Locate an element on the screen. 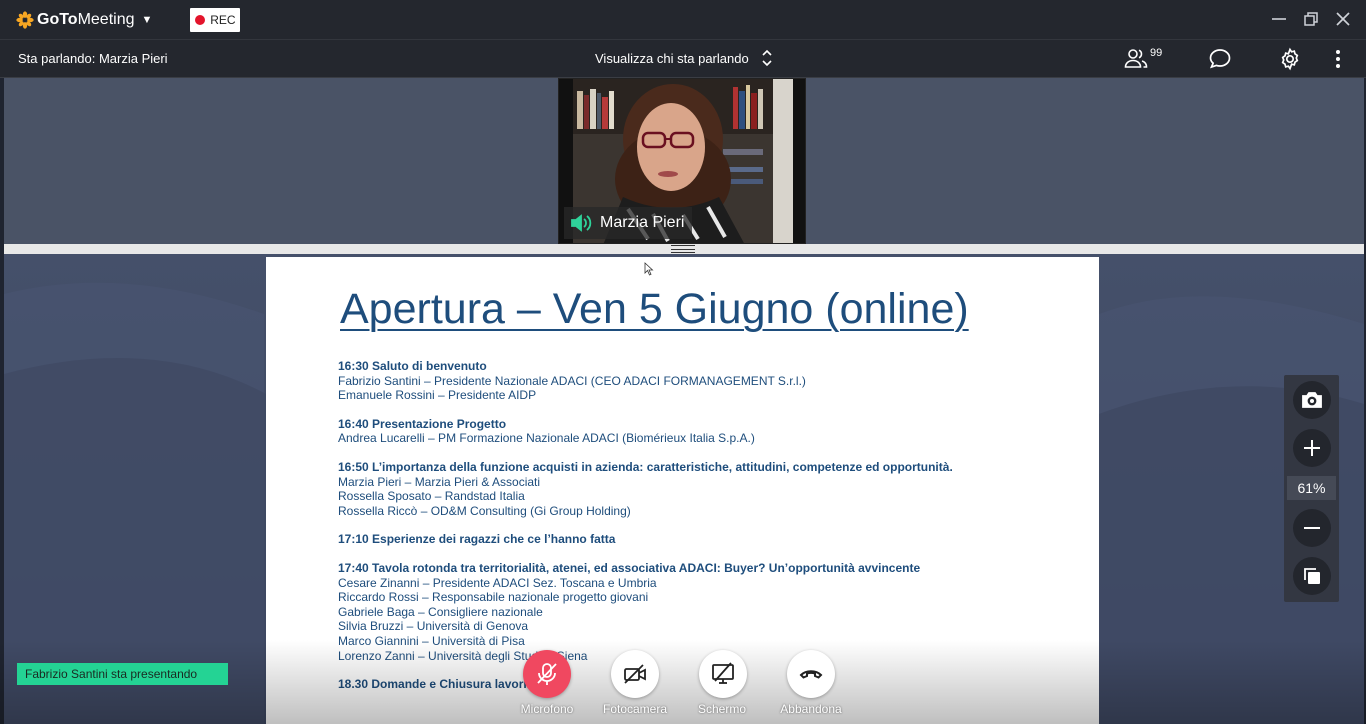  microphone-label: Microfono is located at coordinates (547, 709).